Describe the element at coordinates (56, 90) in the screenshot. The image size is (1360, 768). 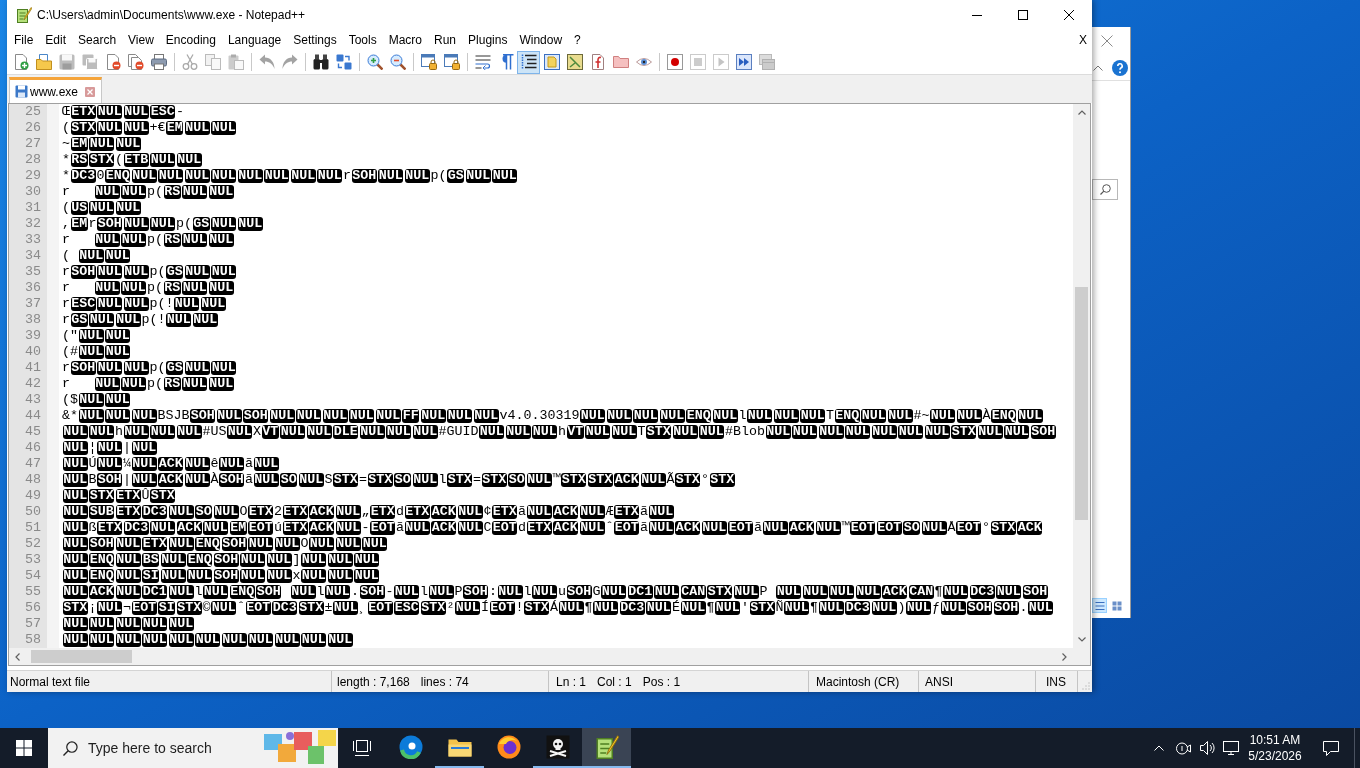
I see `file-tab: www.exe` at that location.